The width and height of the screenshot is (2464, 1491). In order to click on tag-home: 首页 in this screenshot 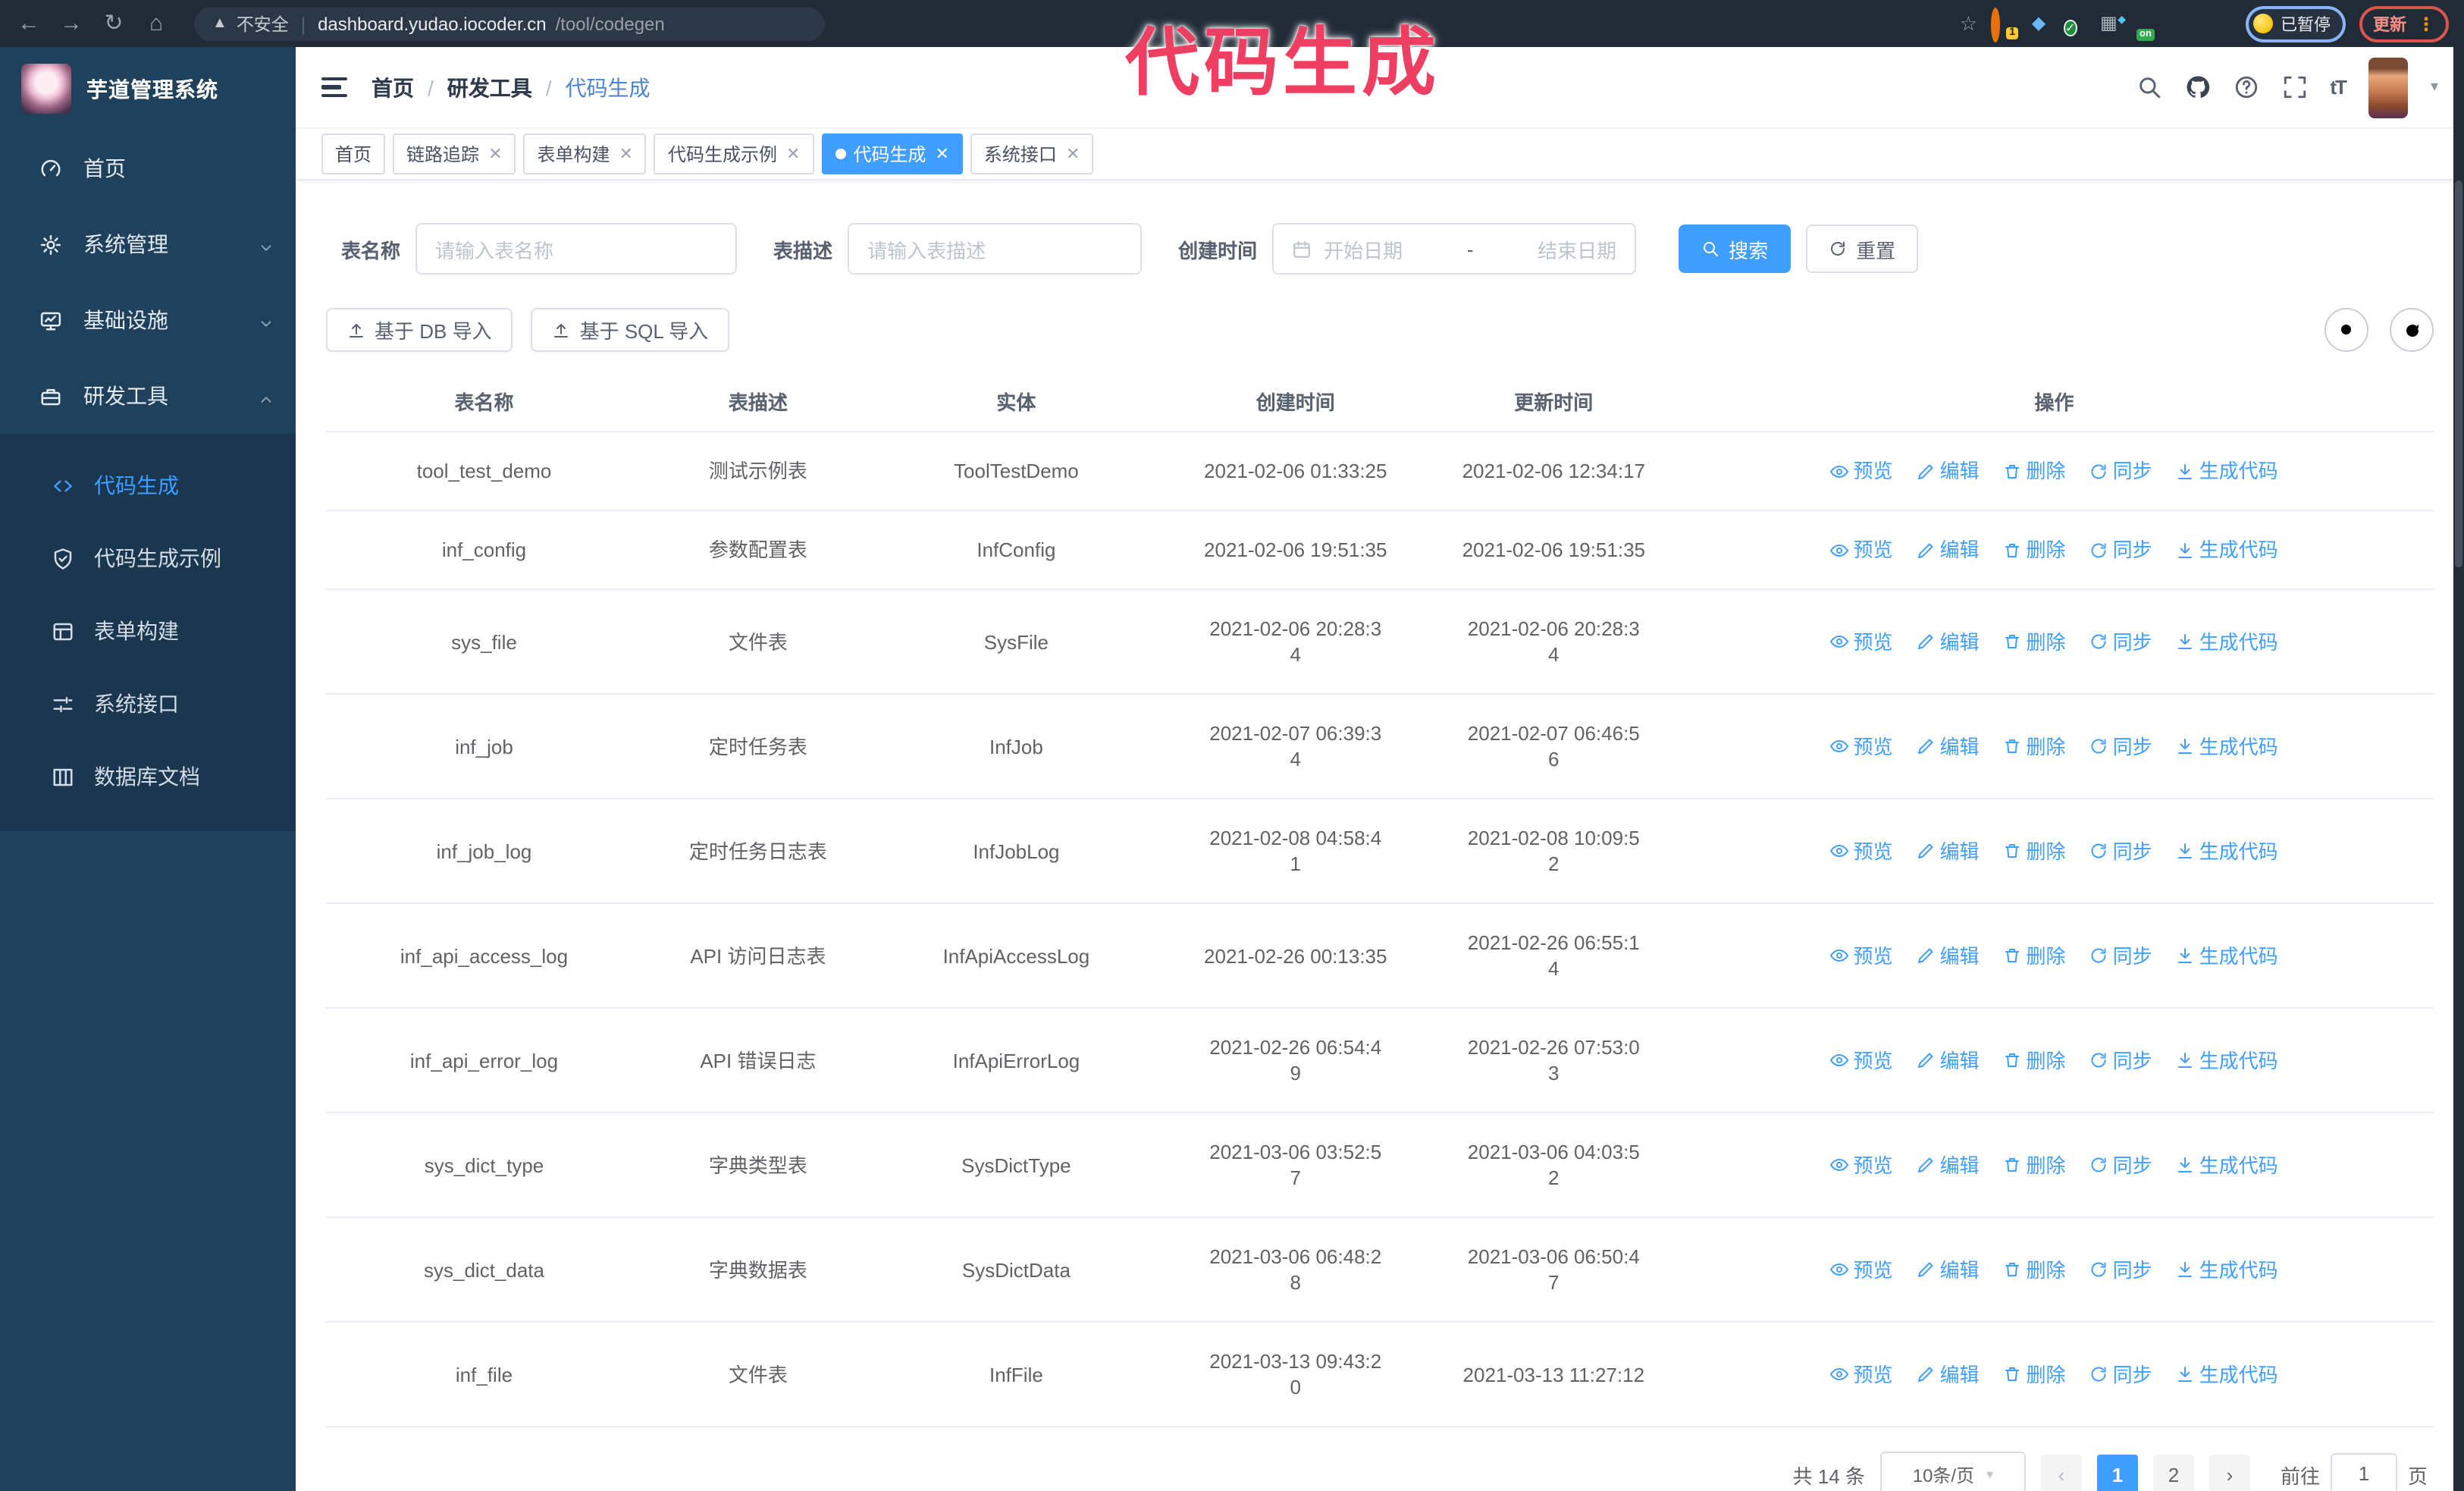, I will do `click(353, 153)`.